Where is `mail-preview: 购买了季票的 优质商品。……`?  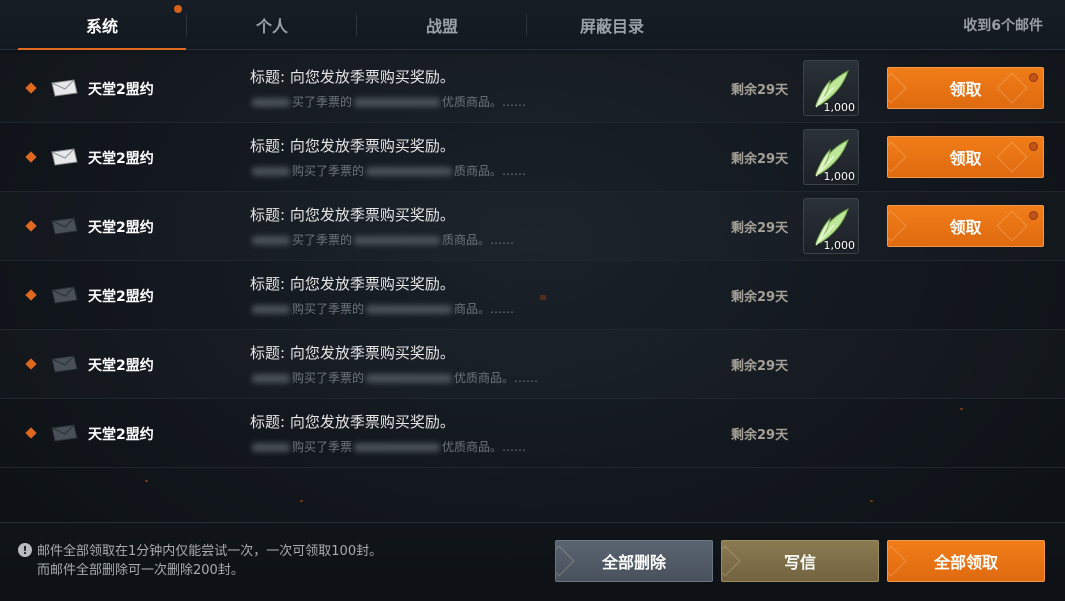 mail-preview: 购买了季票的 优质商品。…… is located at coordinates (394, 377).